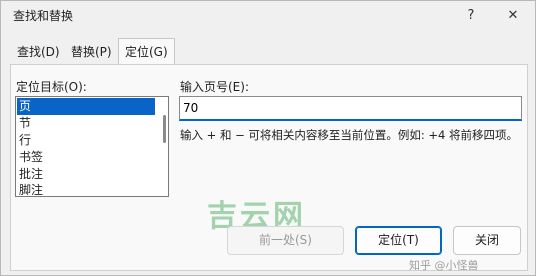  I want to click on list-item-bookmark: 书签, so click(86, 157).